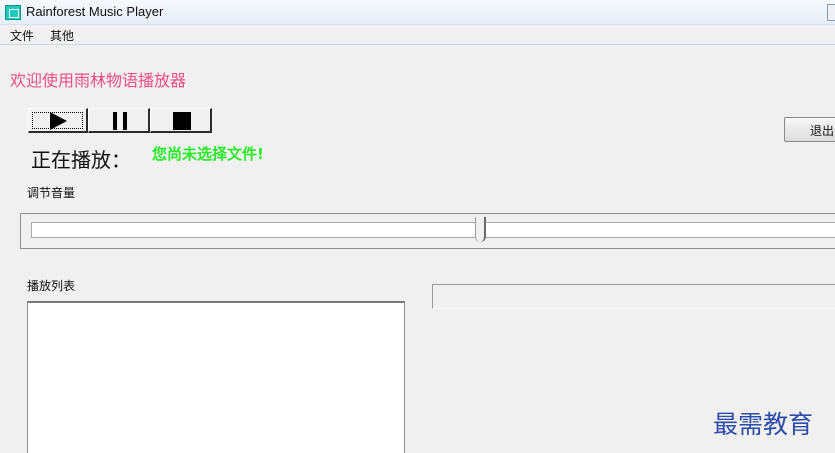 This screenshot has height=453, width=835. What do you see at coordinates (831, 12) in the screenshot?
I see `window-control-button` at bounding box center [831, 12].